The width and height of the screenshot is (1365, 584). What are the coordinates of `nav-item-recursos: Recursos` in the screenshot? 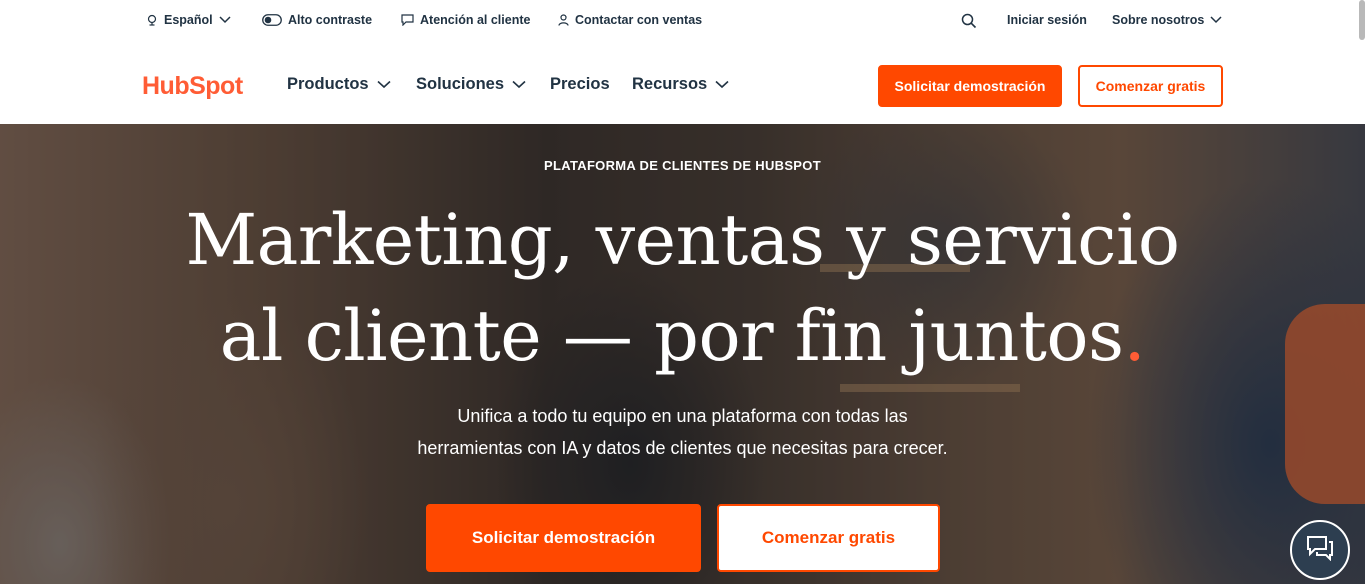 It's located at (680, 84).